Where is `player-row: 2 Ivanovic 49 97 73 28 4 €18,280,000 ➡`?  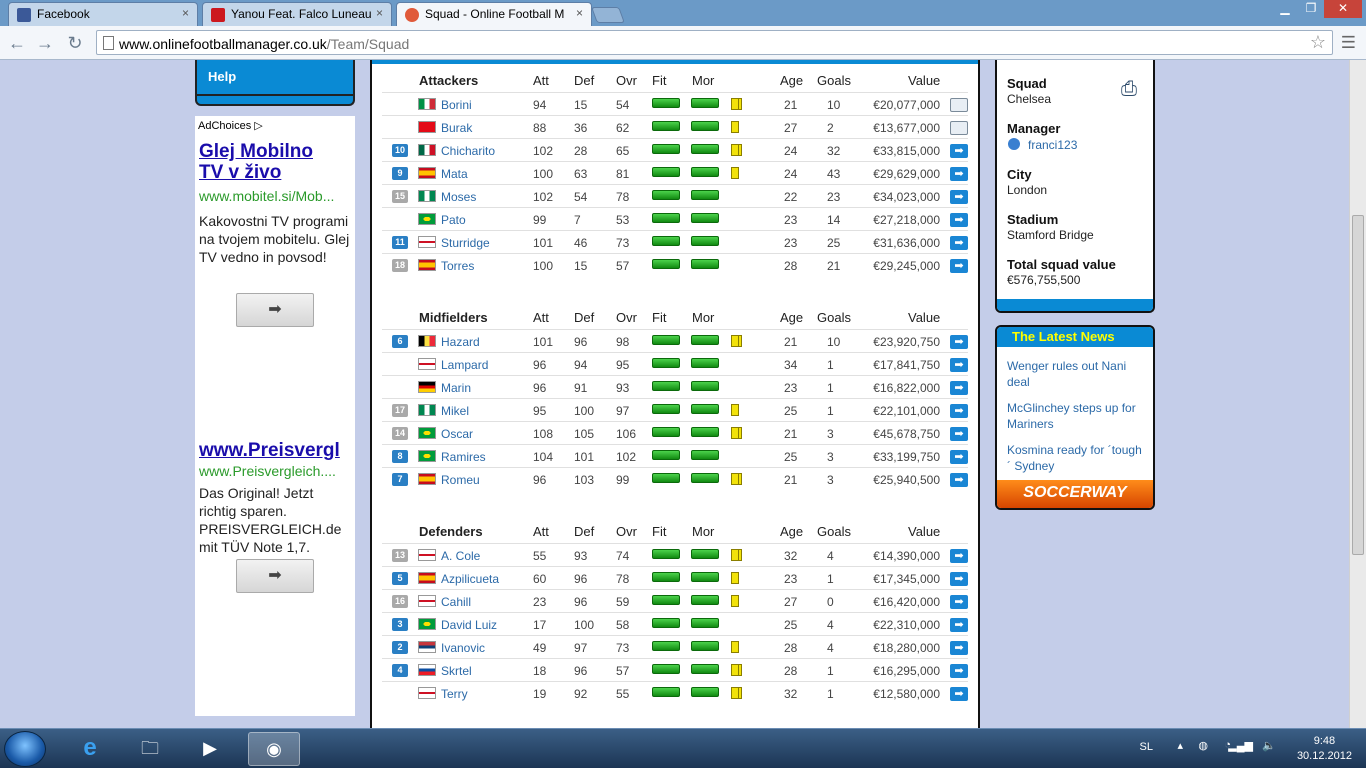 player-row: 2 Ivanovic 49 97 73 28 4 €18,280,000 ➡ is located at coordinates (675, 646).